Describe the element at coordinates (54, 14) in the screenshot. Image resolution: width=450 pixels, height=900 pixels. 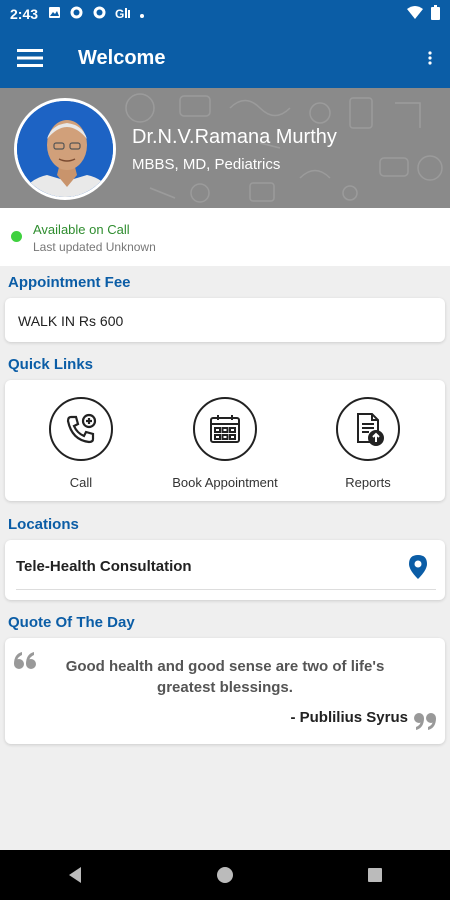
I see `image-icon` at that location.